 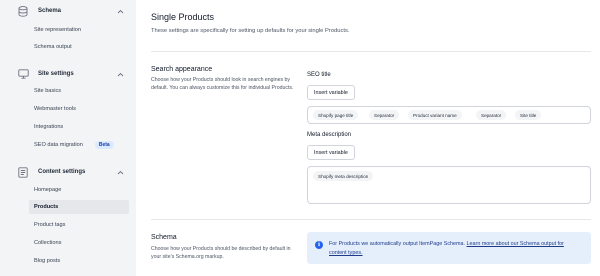 I want to click on sidebar-item-label: SEO data migration, so click(x=58, y=145).